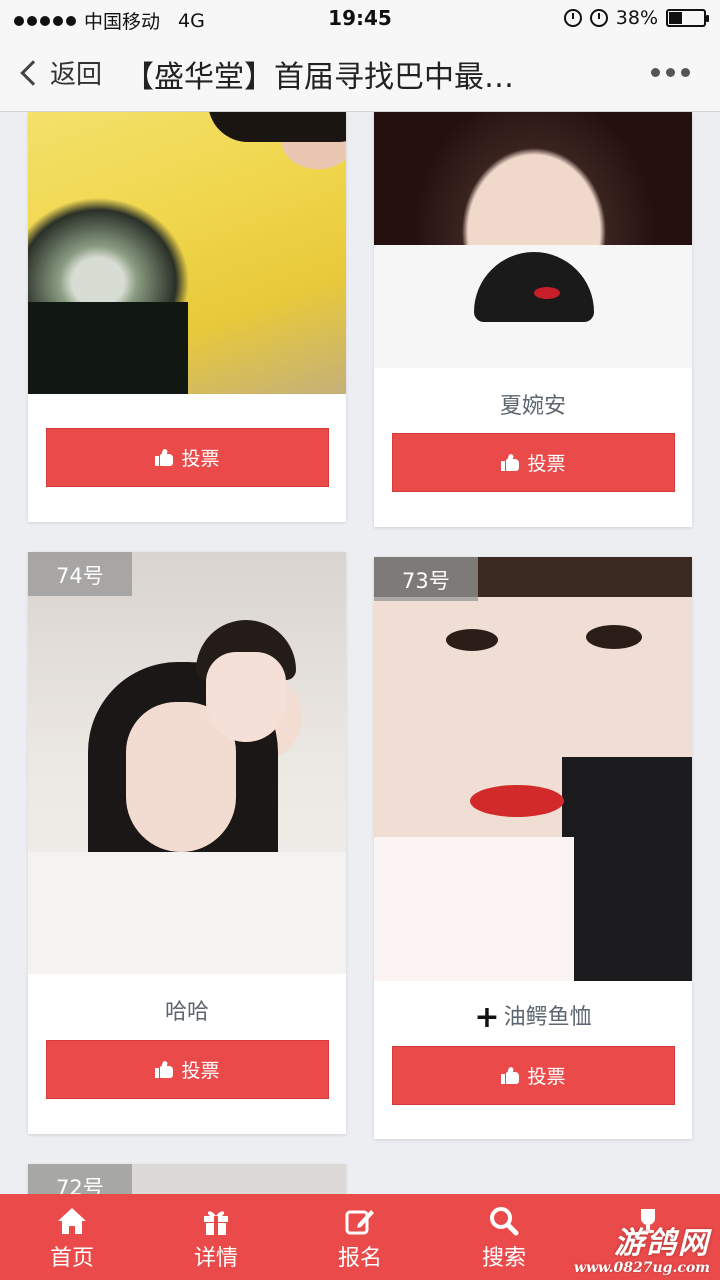  I want to click on status-right: 38%, so click(636, 18).